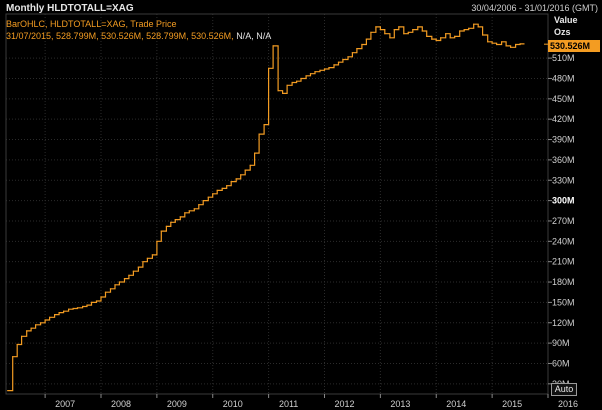 Image resolution: width=602 pixels, height=410 pixels. What do you see at coordinates (561, 363) in the screenshot?
I see `y-tick-label: 60M` at bounding box center [561, 363].